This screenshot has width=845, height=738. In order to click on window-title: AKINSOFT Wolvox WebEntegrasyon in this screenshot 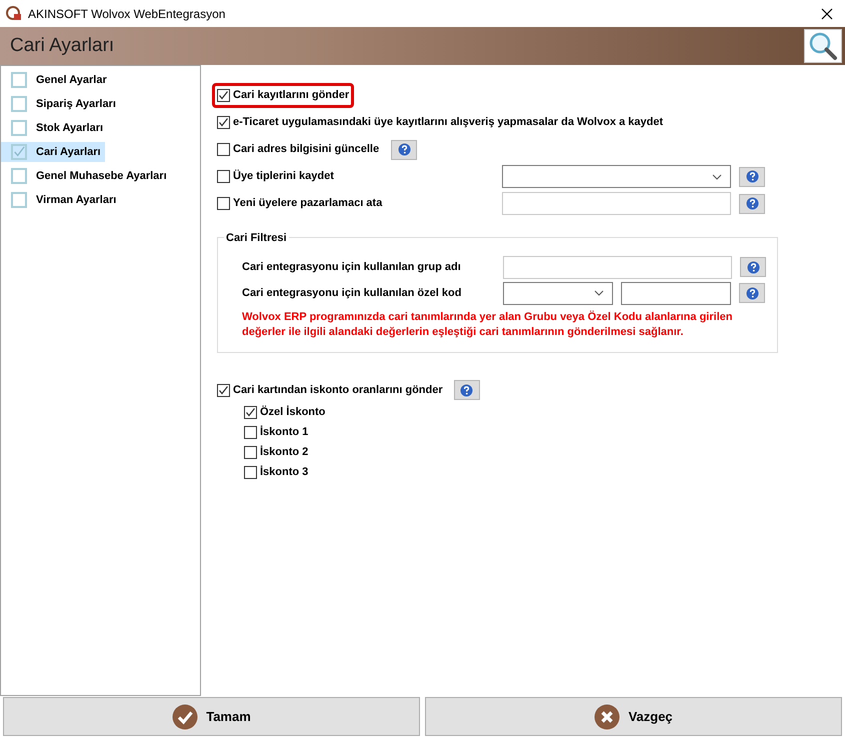, I will do `click(127, 14)`.